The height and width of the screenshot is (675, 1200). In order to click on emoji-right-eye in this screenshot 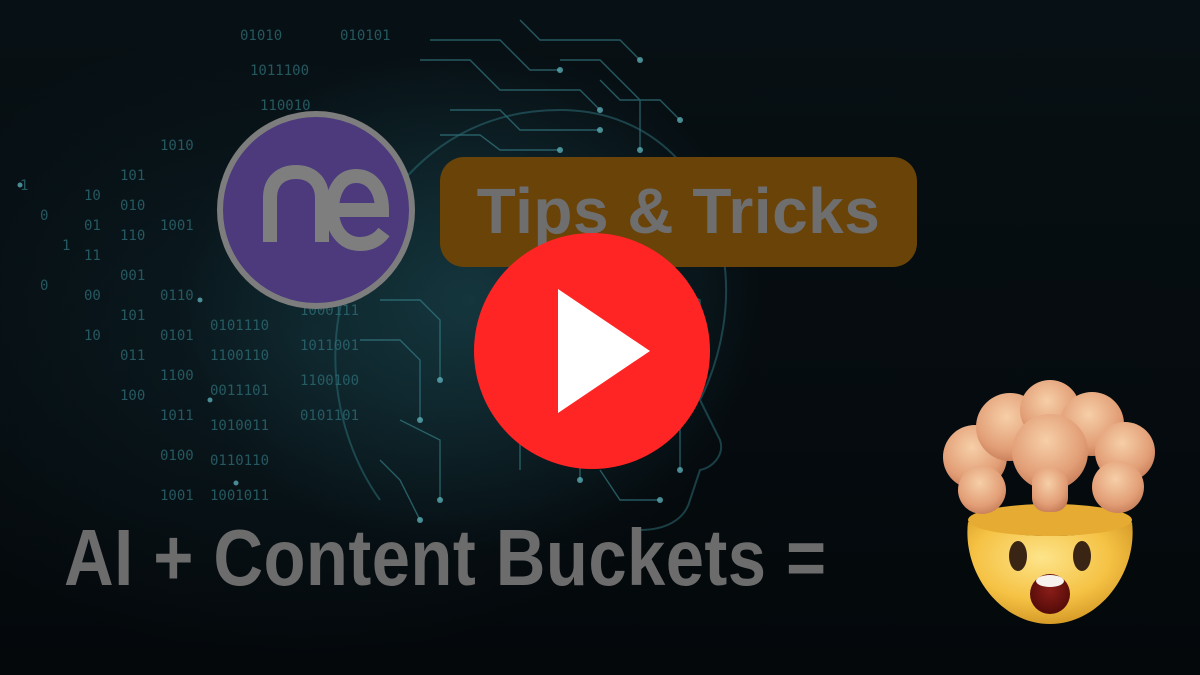, I will do `click(1082, 556)`.